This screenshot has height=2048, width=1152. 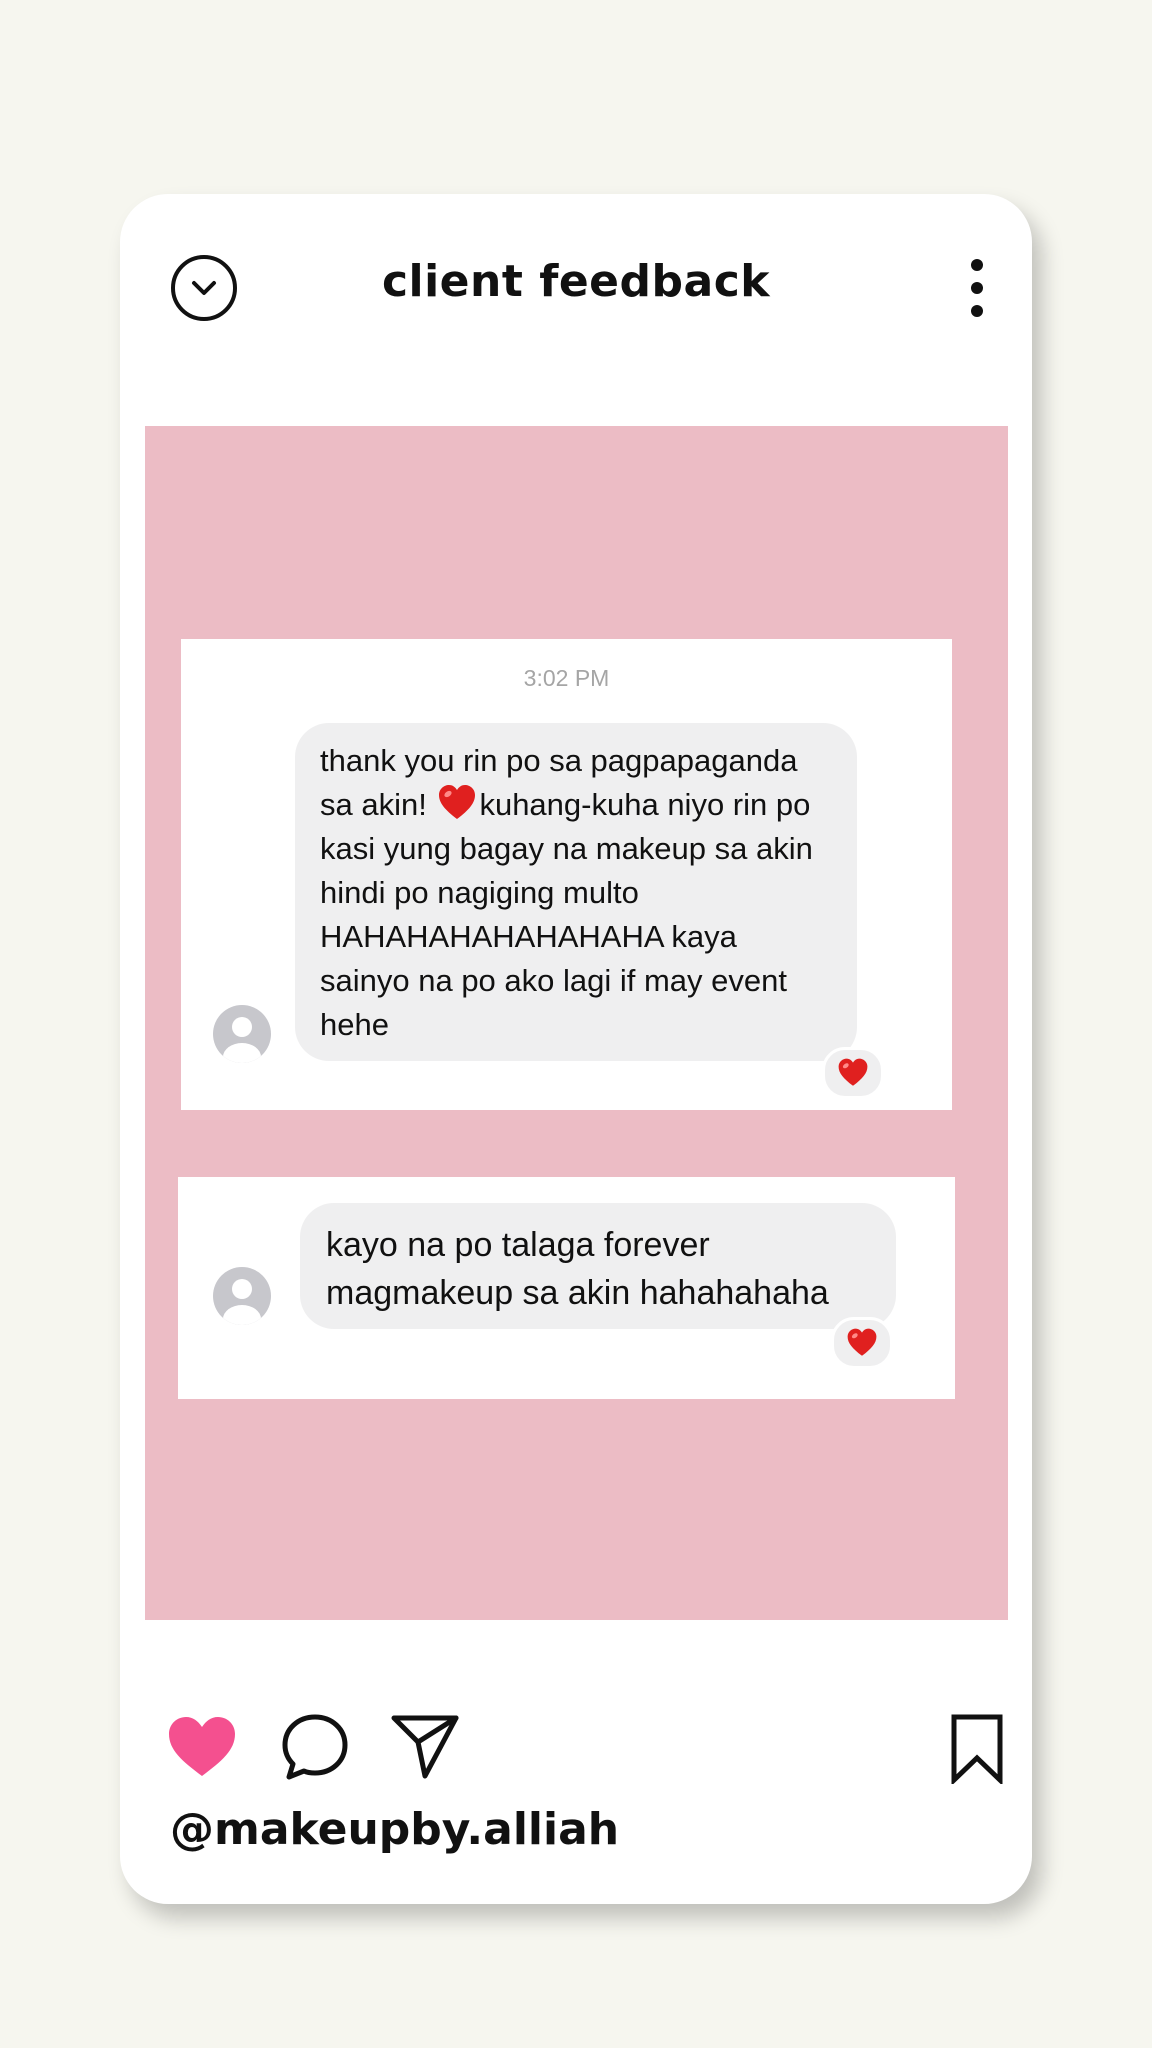 What do you see at coordinates (977, 1749) in the screenshot?
I see `bookmark-icon` at bounding box center [977, 1749].